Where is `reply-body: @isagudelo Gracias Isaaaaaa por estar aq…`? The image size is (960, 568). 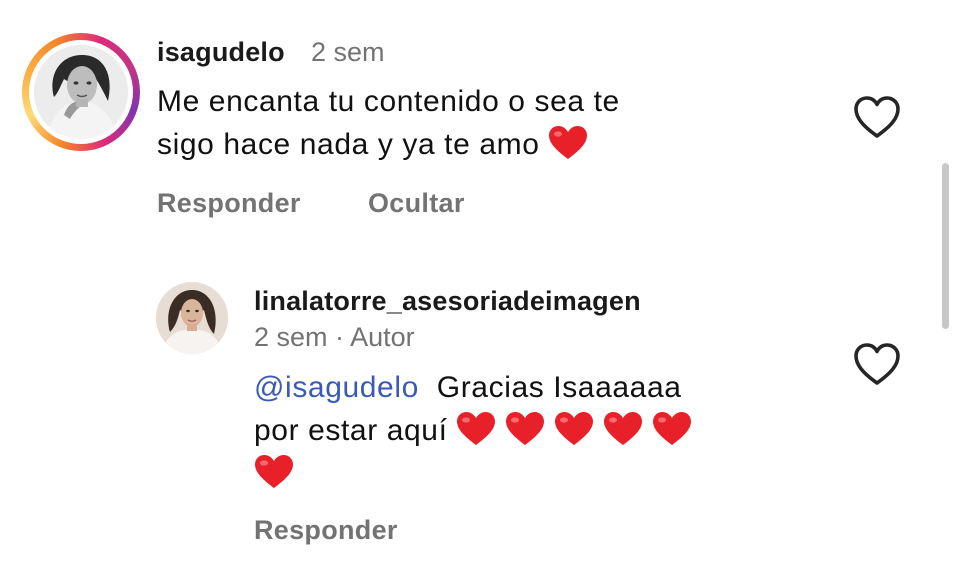 reply-body: @isagudelo Gracias Isaaaaaa por estar aq… is located at coordinates (477, 430).